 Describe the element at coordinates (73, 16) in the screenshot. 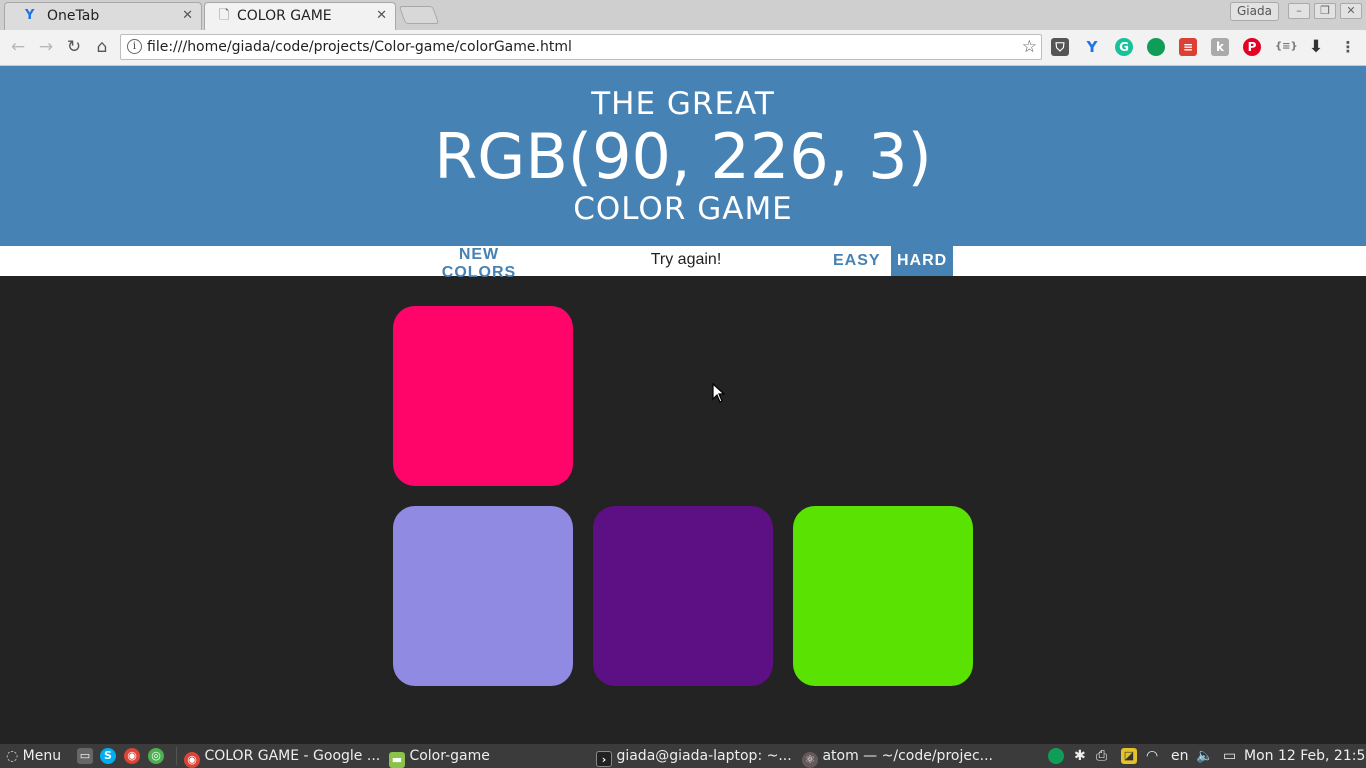

I see `tab-title: OneTab` at that location.